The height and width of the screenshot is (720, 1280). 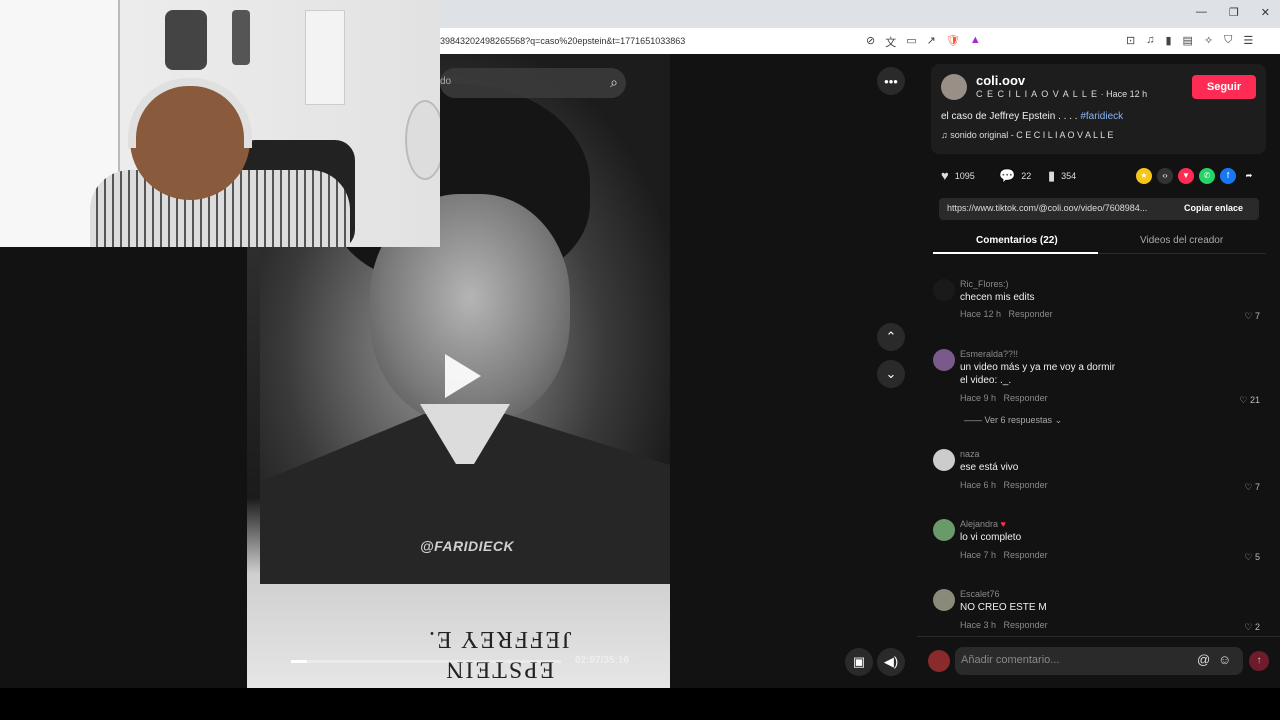 I want to click on comment-text: checen mis edits, so click(x=997, y=297).